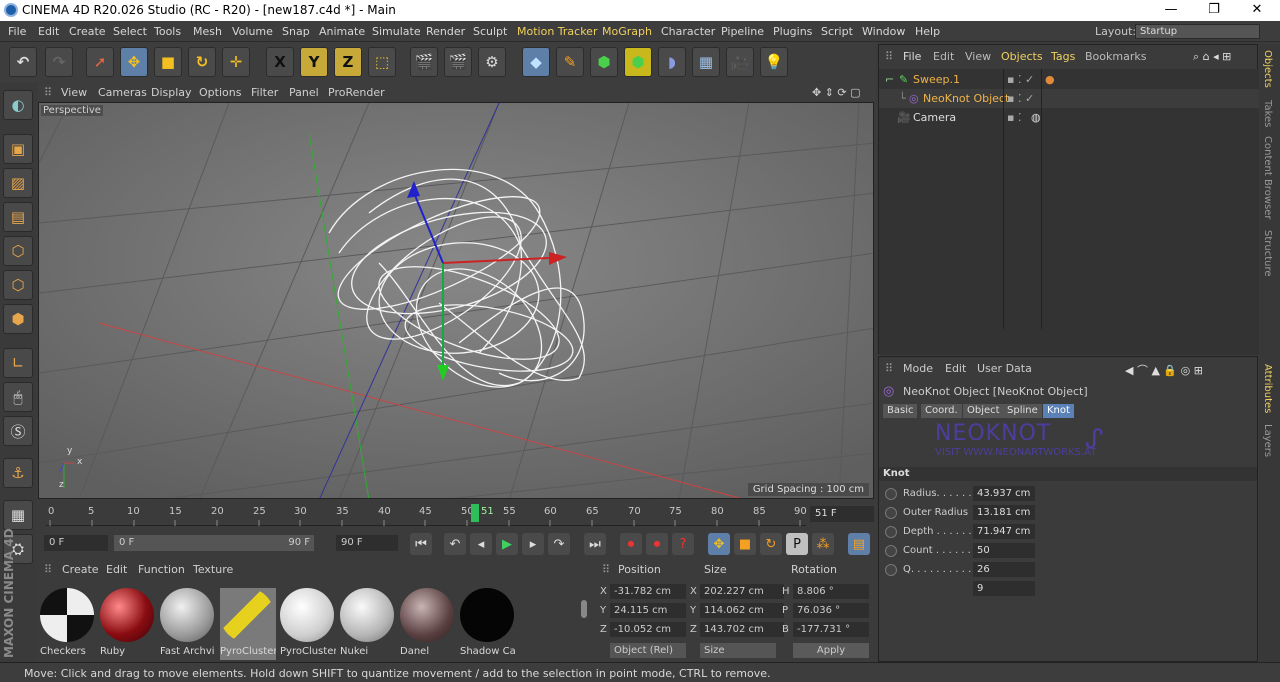  What do you see at coordinates (481, 544) in the screenshot?
I see `previous-frame-icon: ◂` at bounding box center [481, 544].